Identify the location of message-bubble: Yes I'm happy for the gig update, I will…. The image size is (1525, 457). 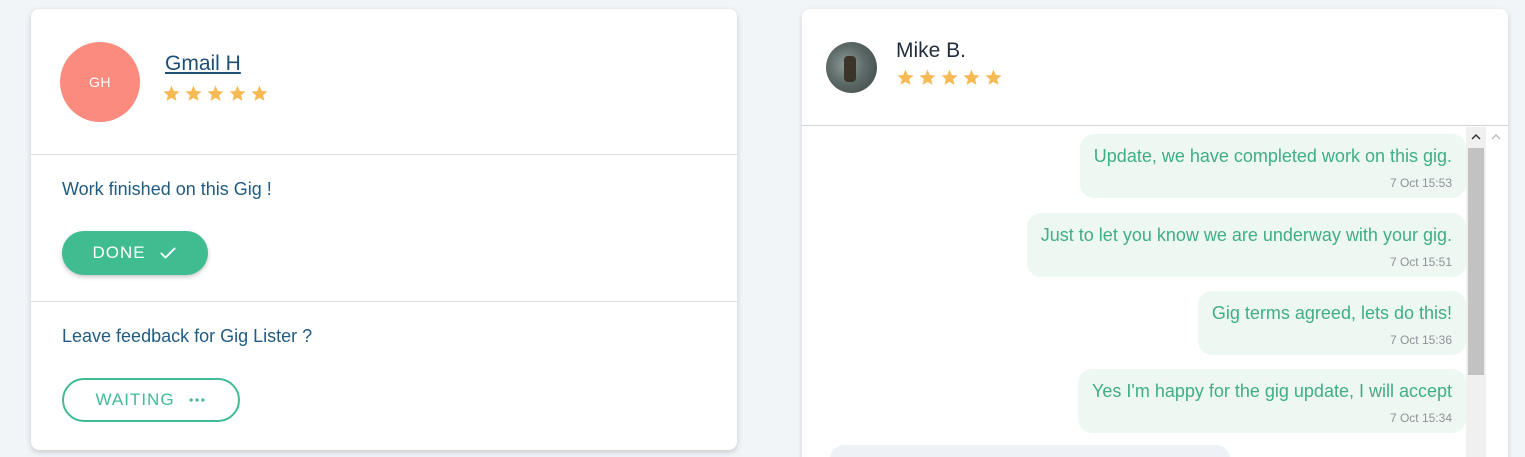
(1272, 401).